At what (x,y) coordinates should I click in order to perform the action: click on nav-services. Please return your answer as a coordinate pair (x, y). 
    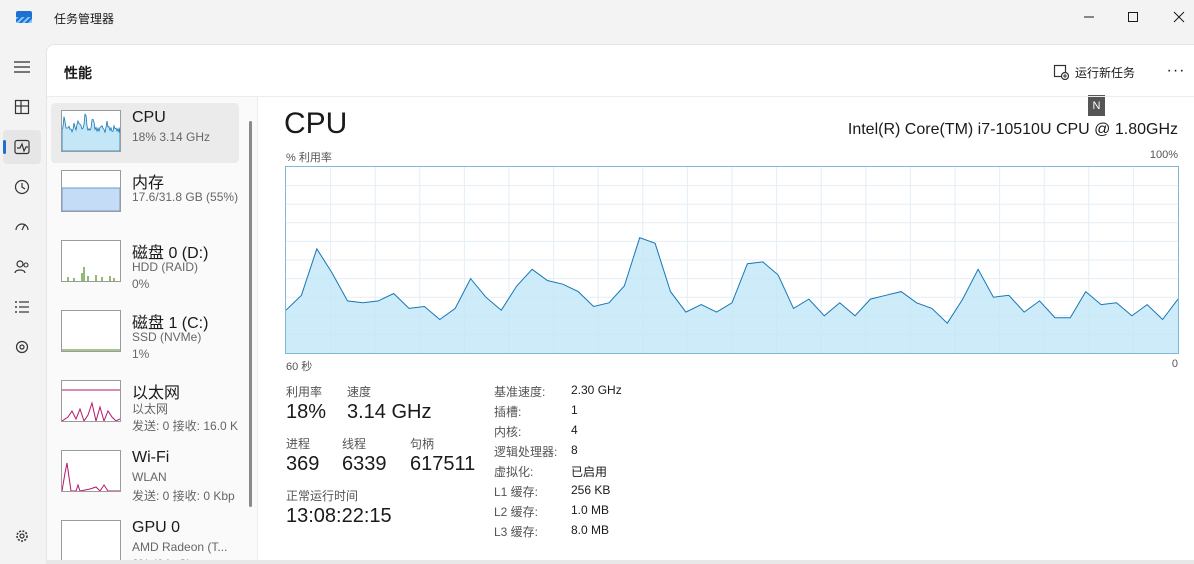
    Looking at the image, I should click on (22, 347).